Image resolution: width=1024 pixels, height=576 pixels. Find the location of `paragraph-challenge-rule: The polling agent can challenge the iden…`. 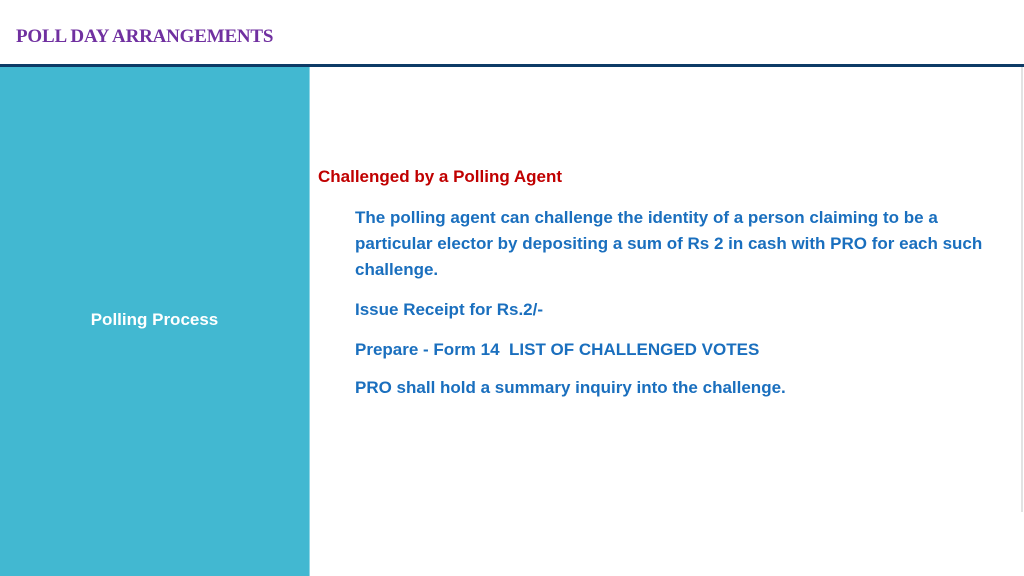

paragraph-challenge-rule: The polling agent can challenge the iden… is located at coordinates (669, 243).